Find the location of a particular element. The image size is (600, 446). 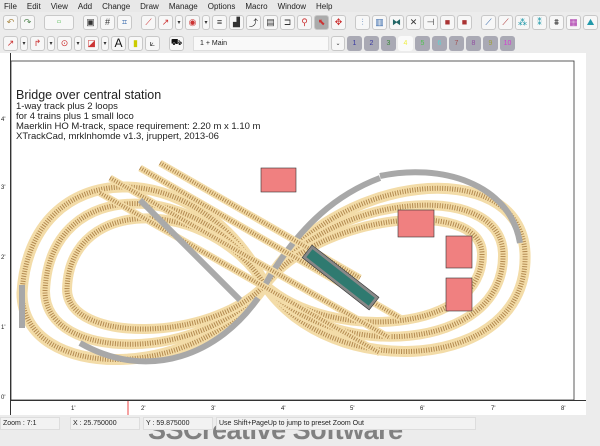

layer-button-1: 1 is located at coordinates (354, 43).